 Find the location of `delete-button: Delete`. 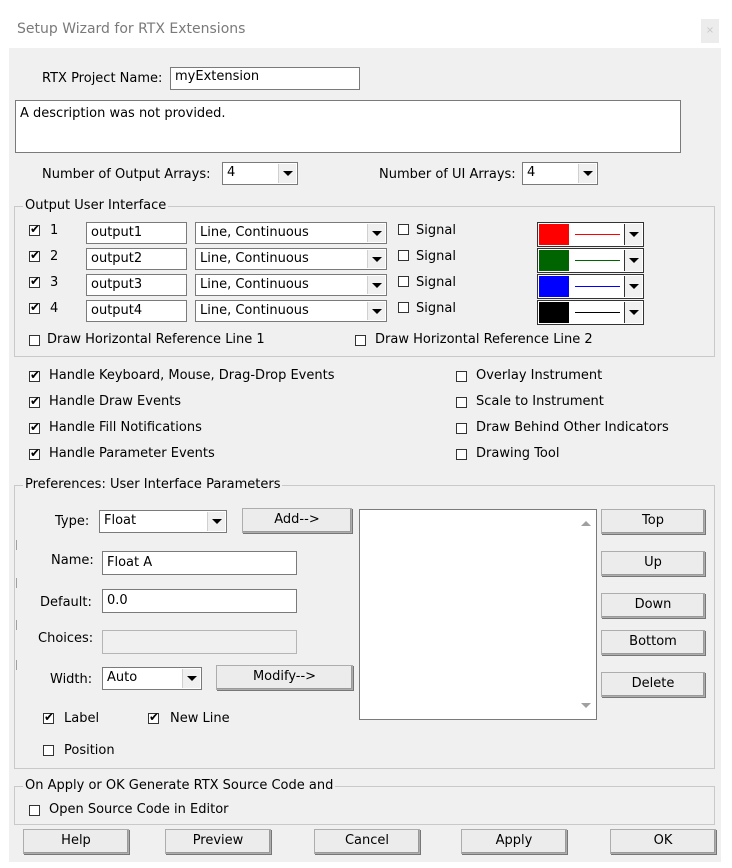

delete-button: Delete is located at coordinates (653, 684).